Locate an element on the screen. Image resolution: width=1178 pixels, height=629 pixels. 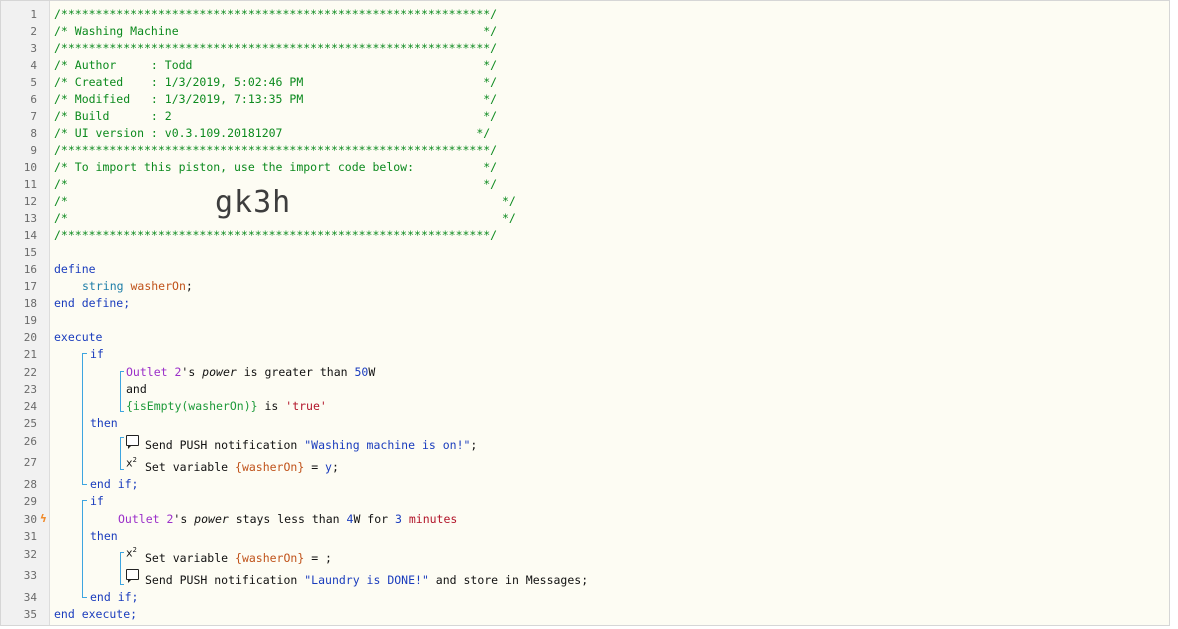
line-number: 2 is located at coordinates (33, 31).